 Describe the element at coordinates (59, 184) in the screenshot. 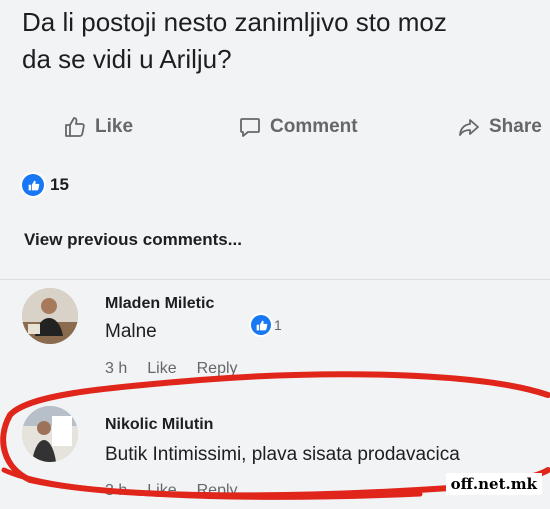

I see `reaction-count: 15` at that location.